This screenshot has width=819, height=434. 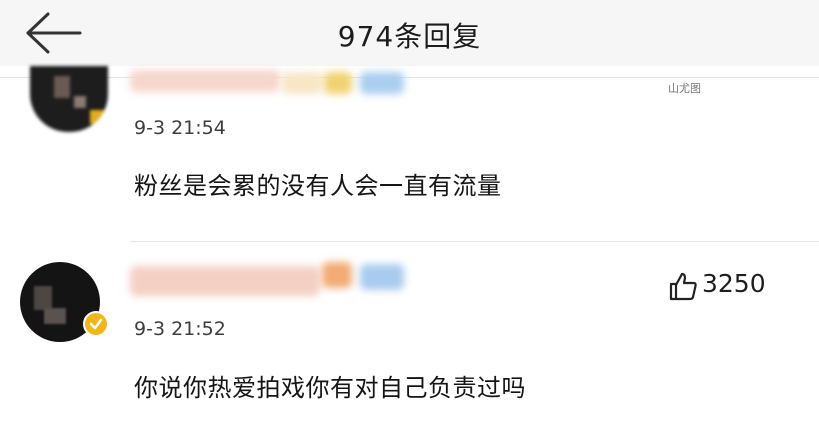 I want to click on thumbs-up-icon, so click(x=683, y=286).